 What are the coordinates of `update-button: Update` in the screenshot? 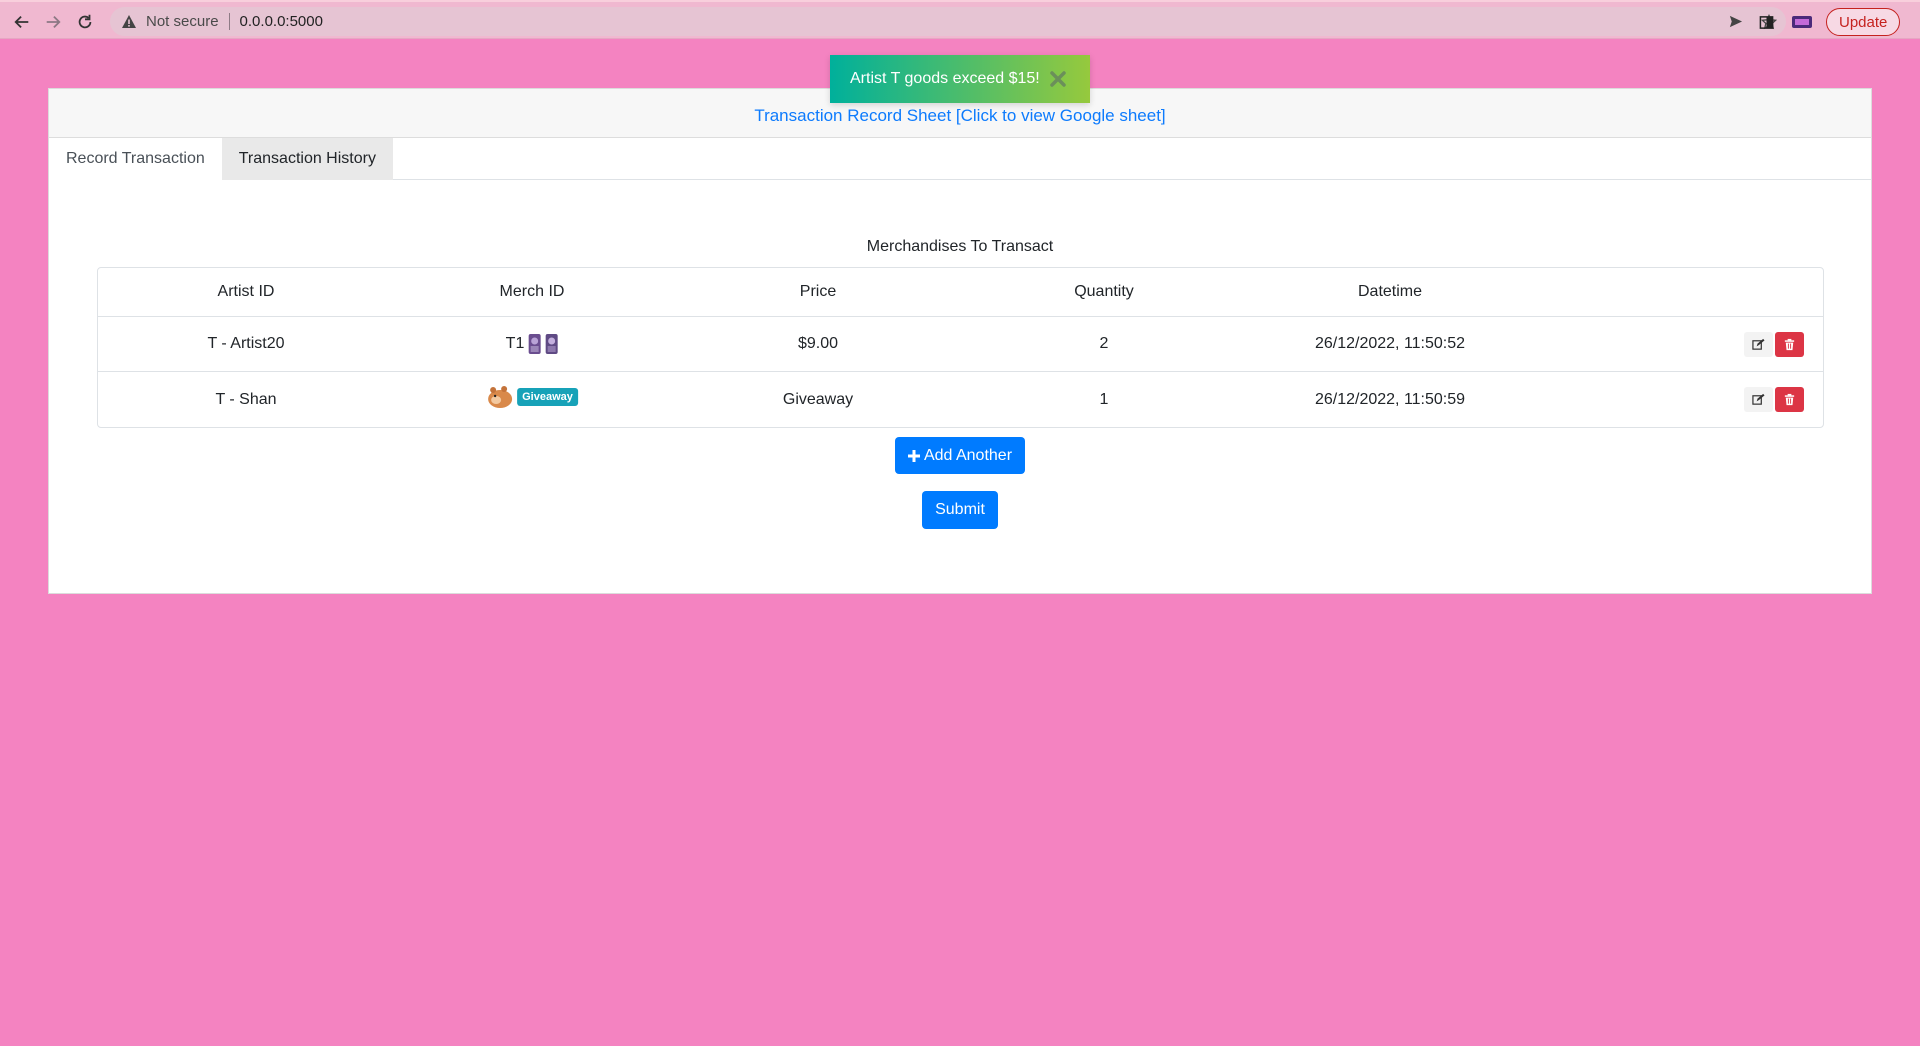 It's located at (1863, 22).